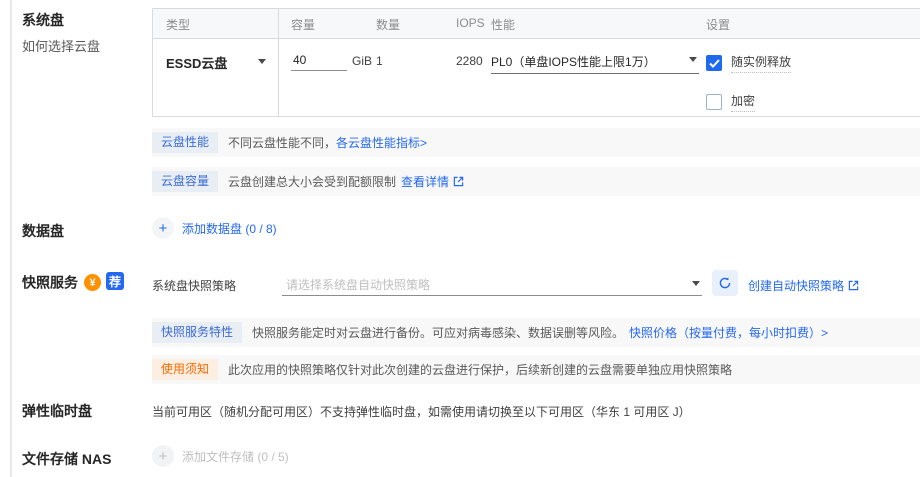 The height and width of the screenshot is (477, 920). What do you see at coordinates (185, 181) in the screenshot?
I see `disk-capacity-tag: 云盘容量` at bounding box center [185, 181].